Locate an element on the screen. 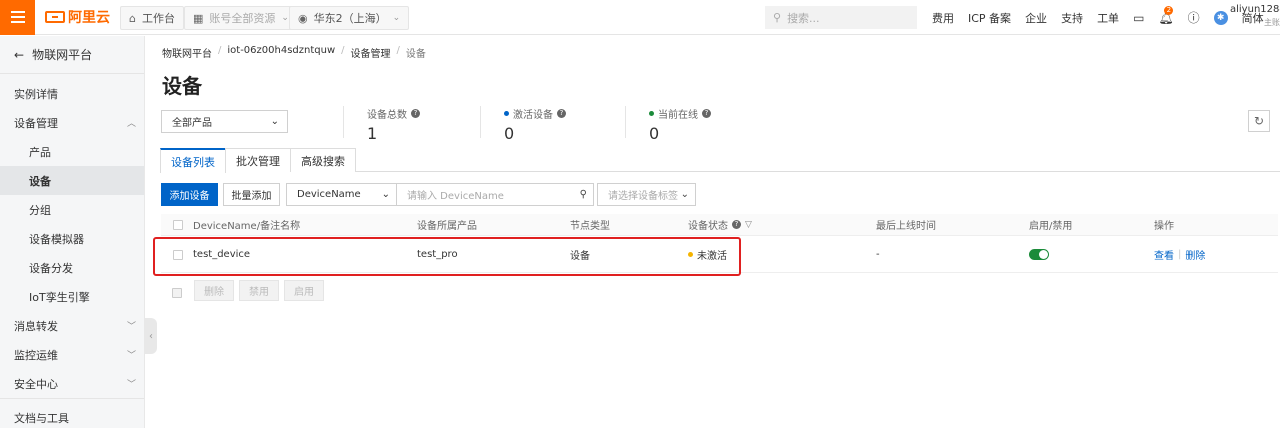 This screenshot has width=1280, height=428. region-dropdown: ◉ 华东2（上海） ⌄ is located at coordinates (349, 18).